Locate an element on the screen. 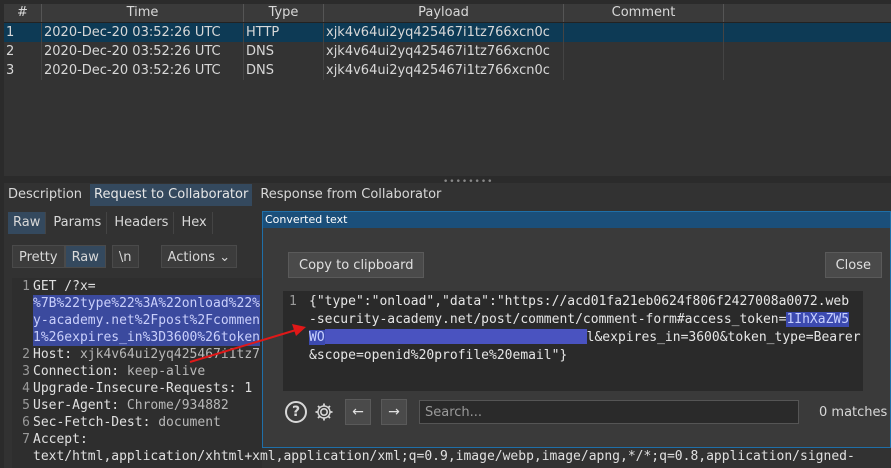  request-line: 5 User-Agent: Chrome/934882 is located at coordinates (137, 405).